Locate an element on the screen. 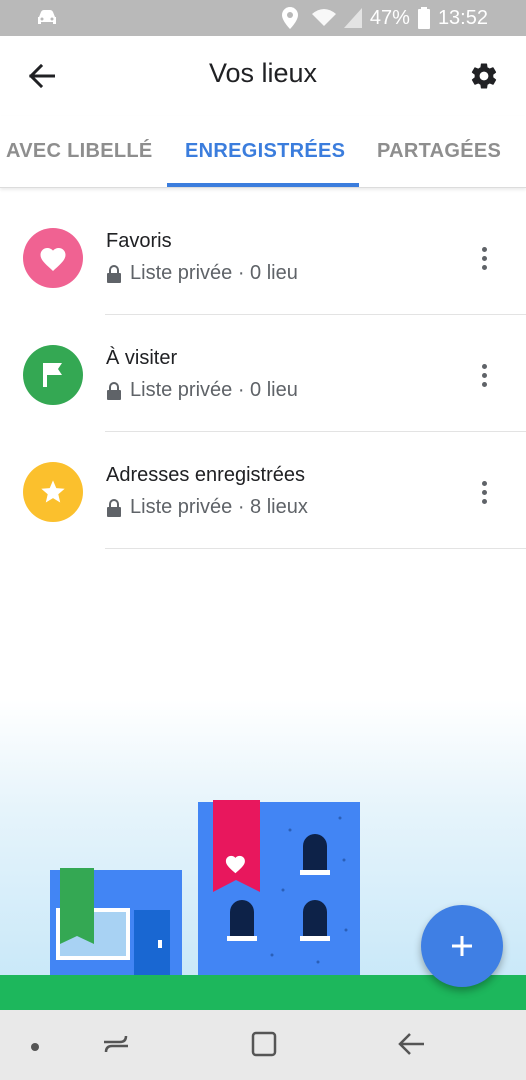  gear-icon is located at coordinates (484, 76).